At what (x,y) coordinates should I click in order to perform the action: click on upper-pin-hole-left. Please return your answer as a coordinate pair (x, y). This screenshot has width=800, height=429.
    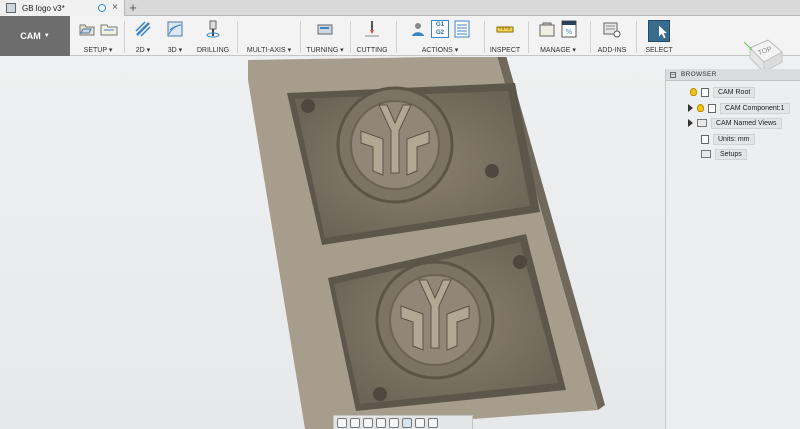
    Looking at the image, I should click on (308, 106).